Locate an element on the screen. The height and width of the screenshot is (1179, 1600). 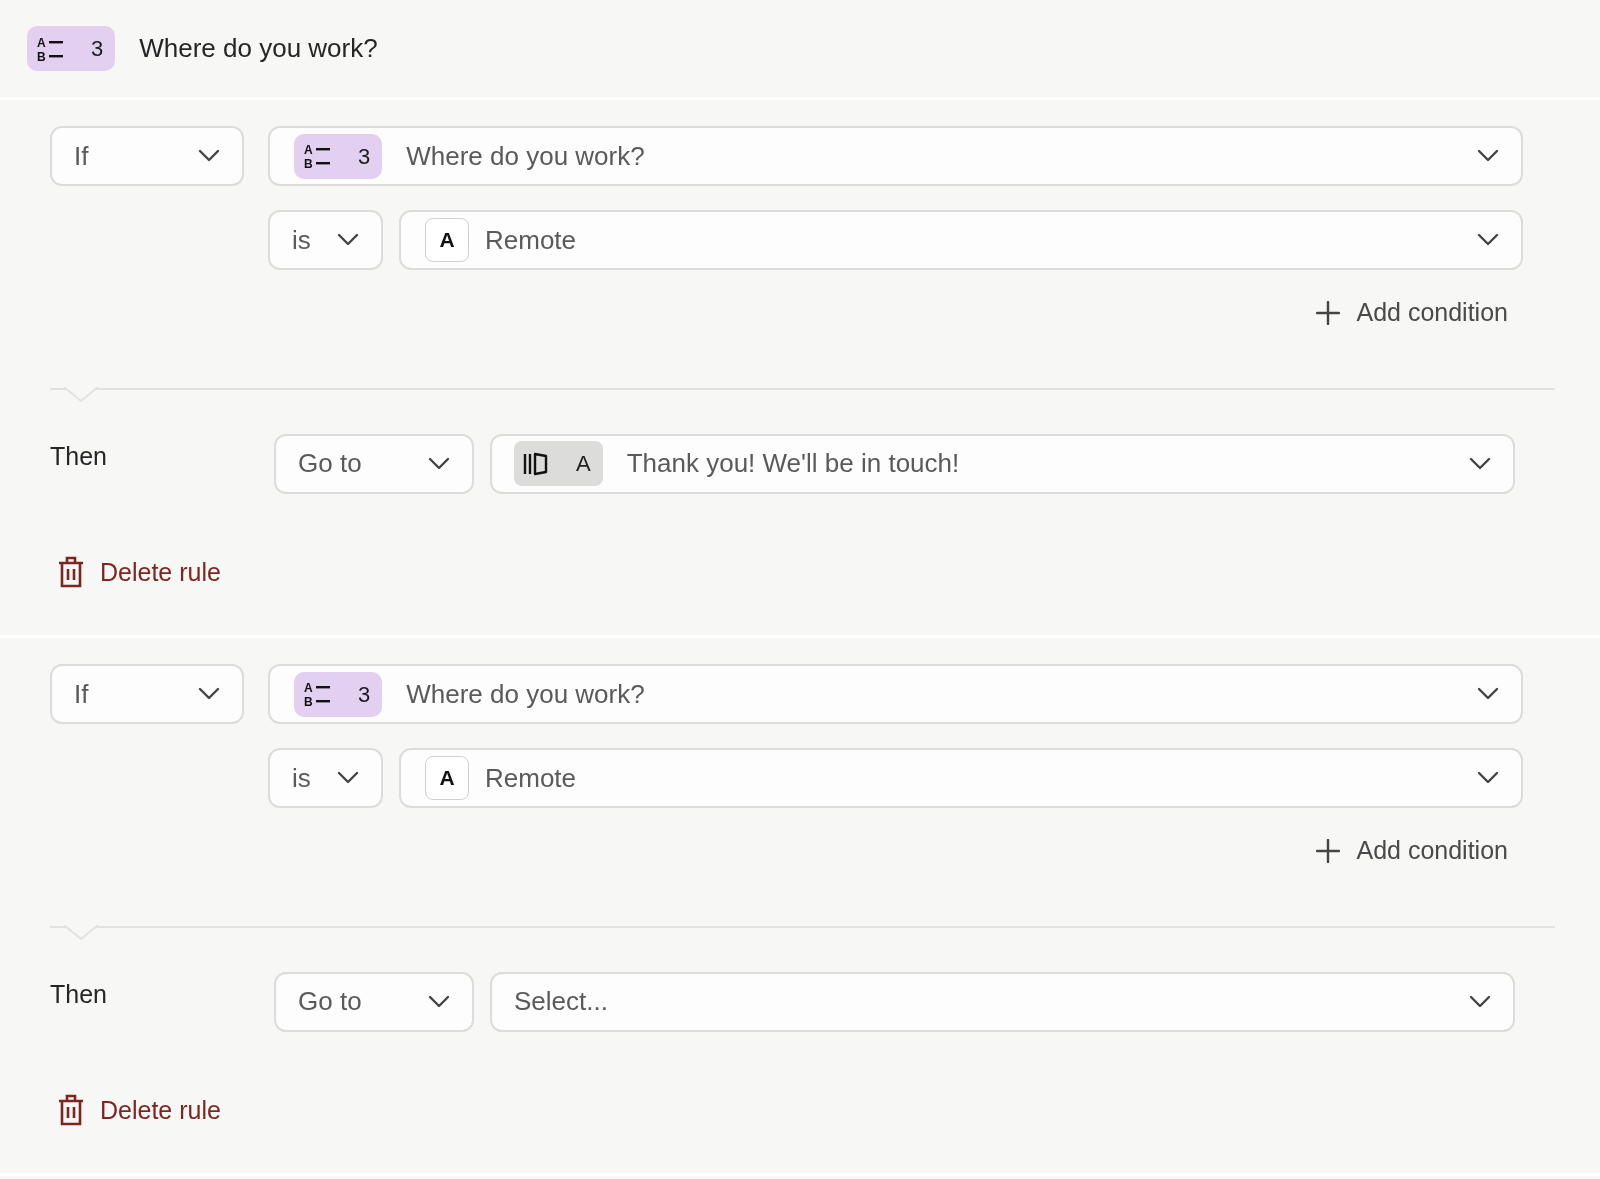
screen-badge: A is located at coordinates (558, 463).